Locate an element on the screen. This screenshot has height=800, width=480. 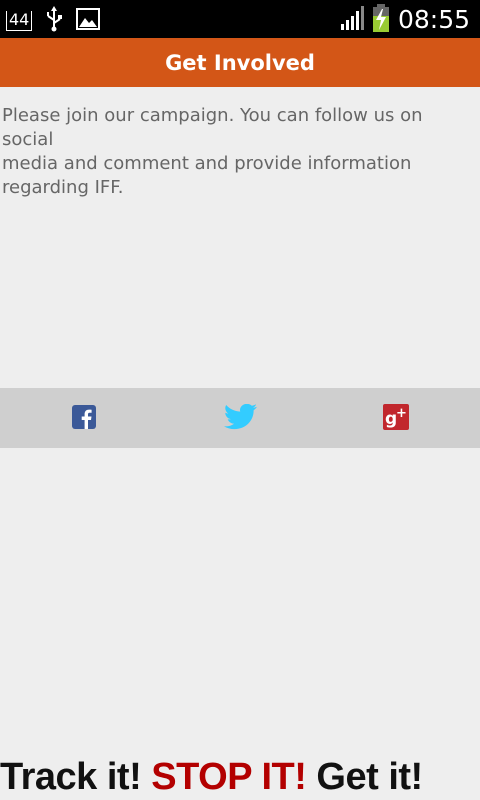
slogan-track-it: Track it! is located at coordinates (76, 777).